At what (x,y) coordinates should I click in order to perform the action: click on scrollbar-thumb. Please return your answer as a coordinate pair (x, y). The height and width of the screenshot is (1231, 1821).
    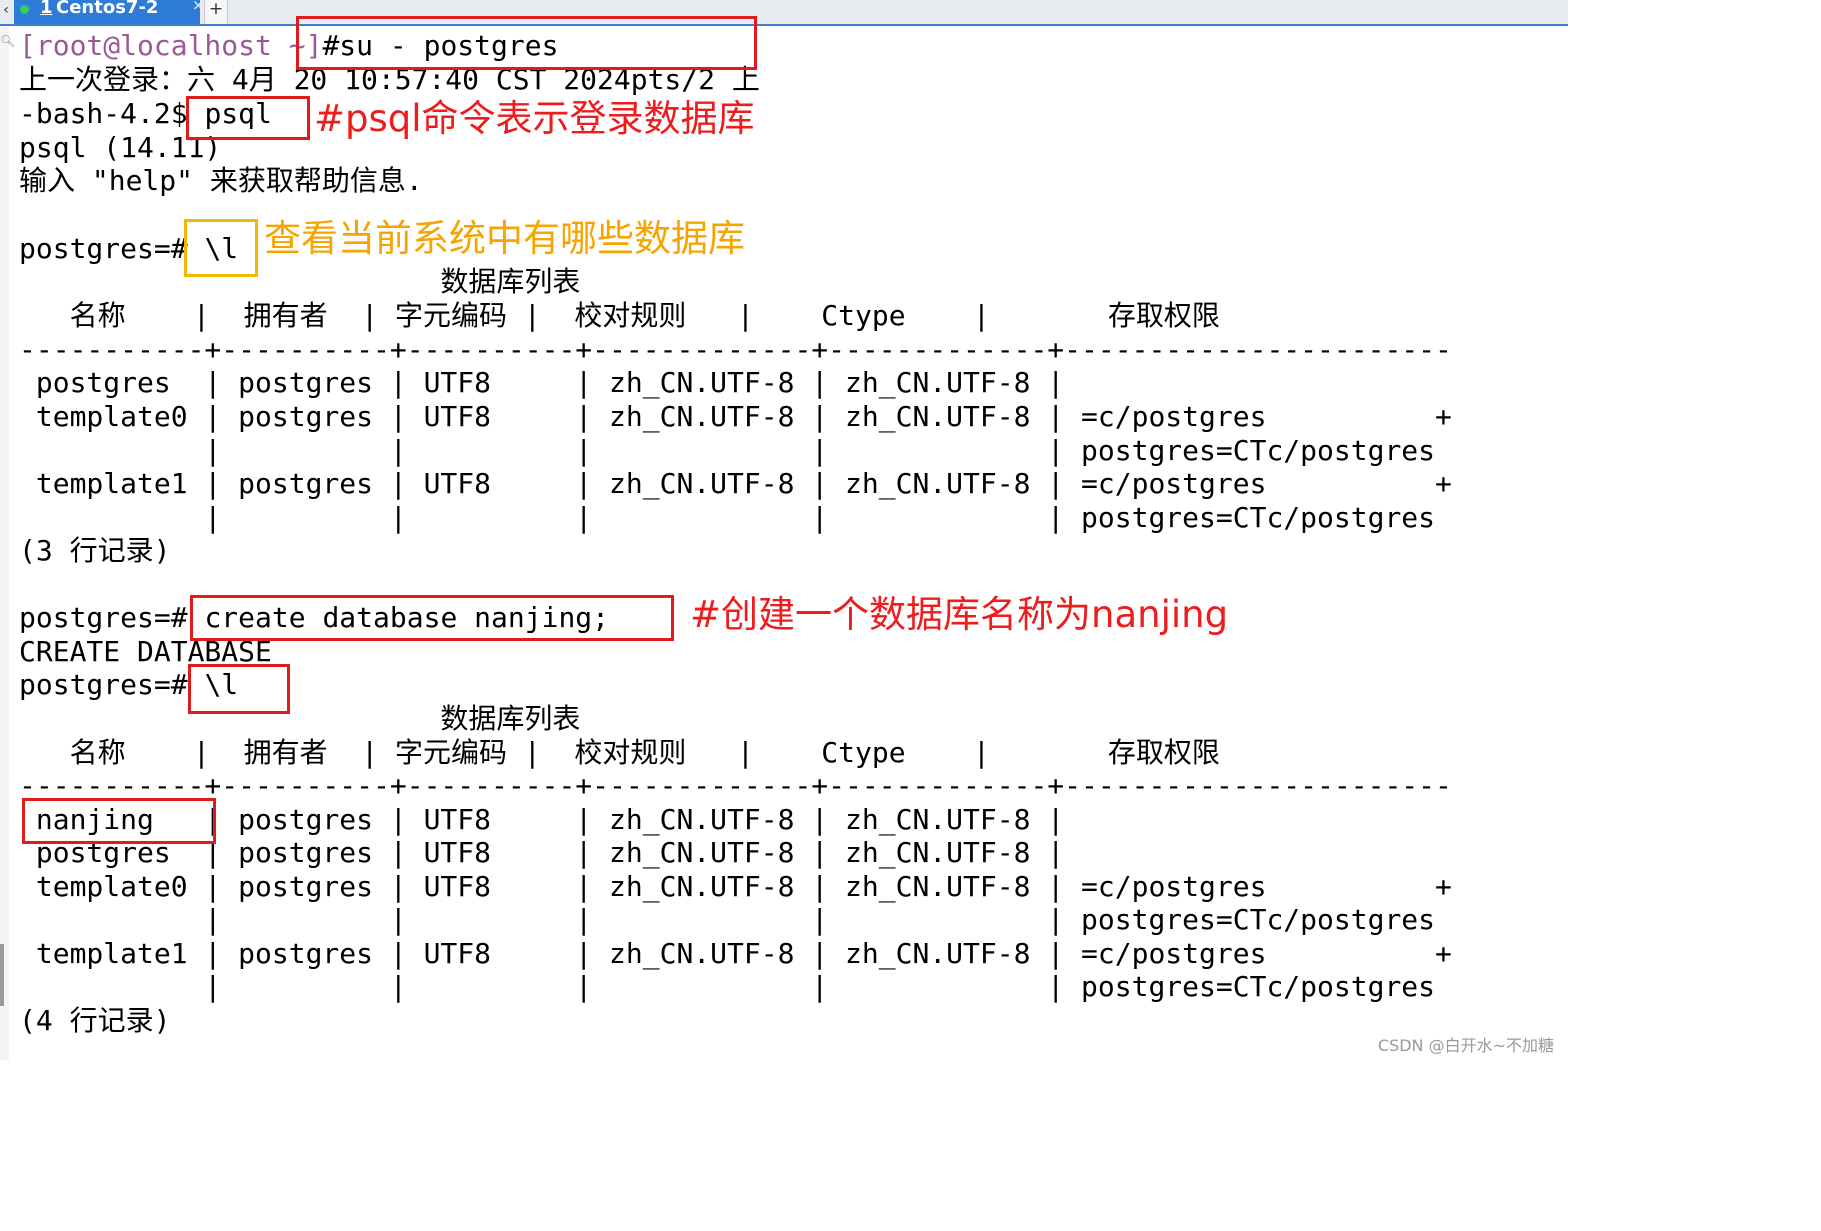
    Looking at the image, I should click on (2, 975).